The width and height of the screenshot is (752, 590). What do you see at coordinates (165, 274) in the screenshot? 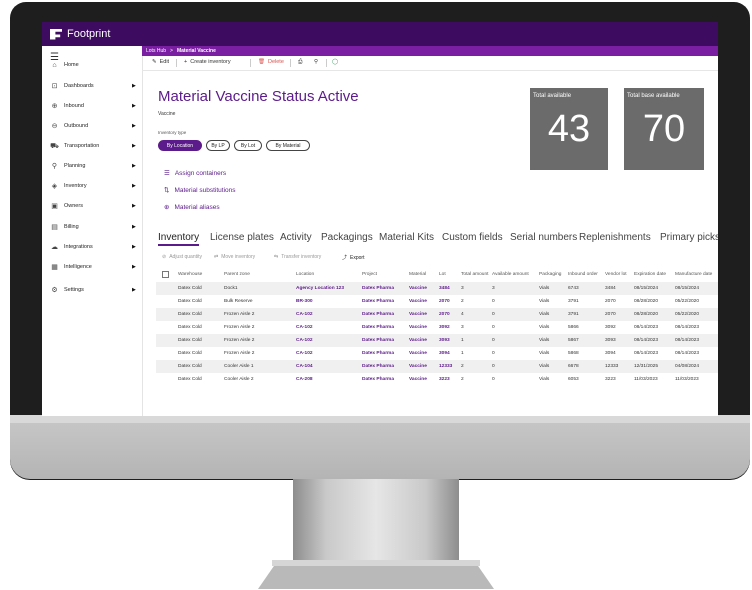
I see `select-all-checkbox` at bounding box center [165, 274].